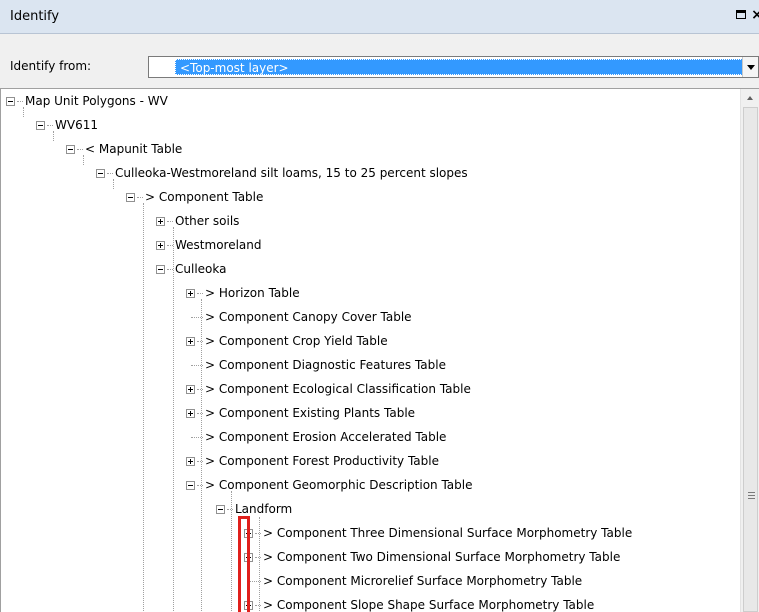 This screenshot has width=759, height=612. Describe the element at coordinates (459, 67) in the screenshot. I see `identify-from-value: <Top-most layer>` at that location.